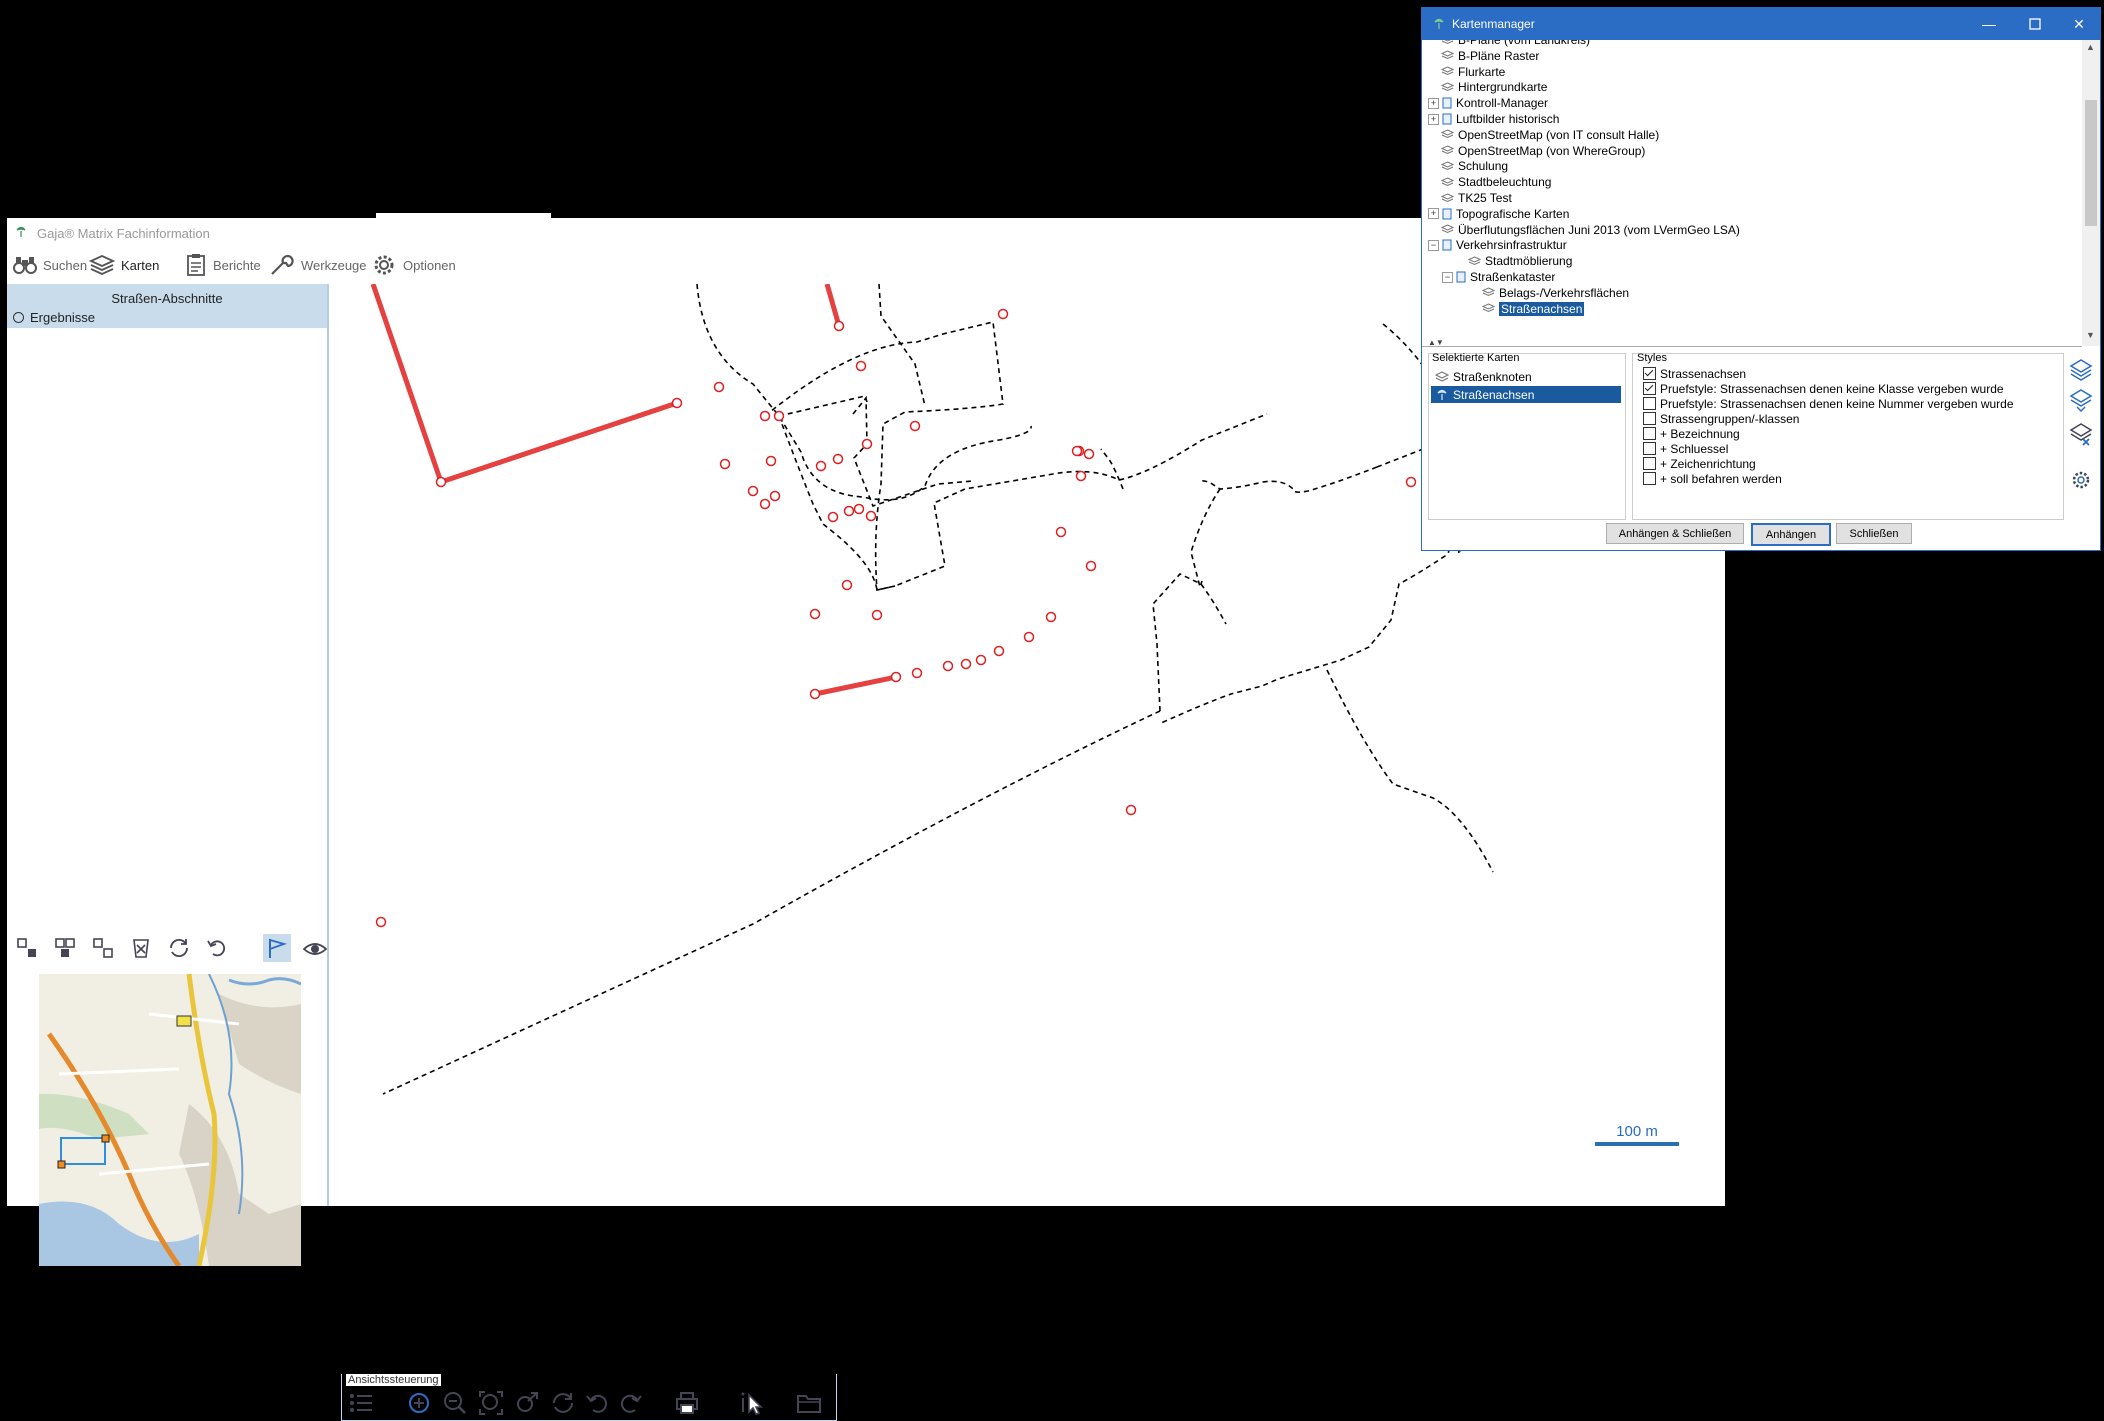 The width and height of the screenshot is (2104, 1421). What do you see at coordinates (170, 1120) in the screenshot?
I see `overview-map` at bounding box center [170, 1120].